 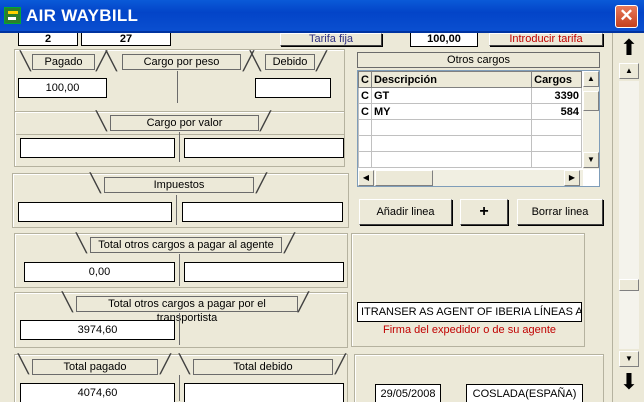 What do you see at coordinates (404, 178) in the screenshot?
I see `horizontal-scroll-thumb` at bounding box center [404, 178].